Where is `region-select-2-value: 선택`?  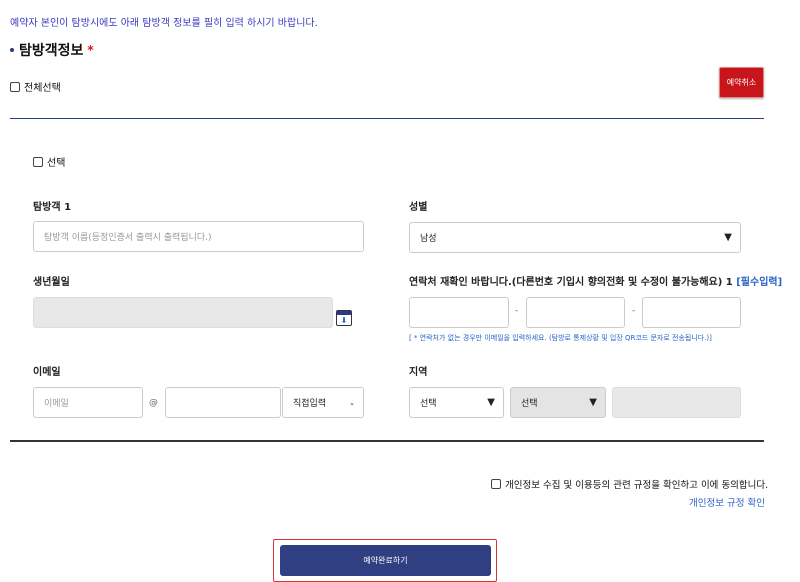
region-select-2-value: 선택 is located at coordinates (529, 404).